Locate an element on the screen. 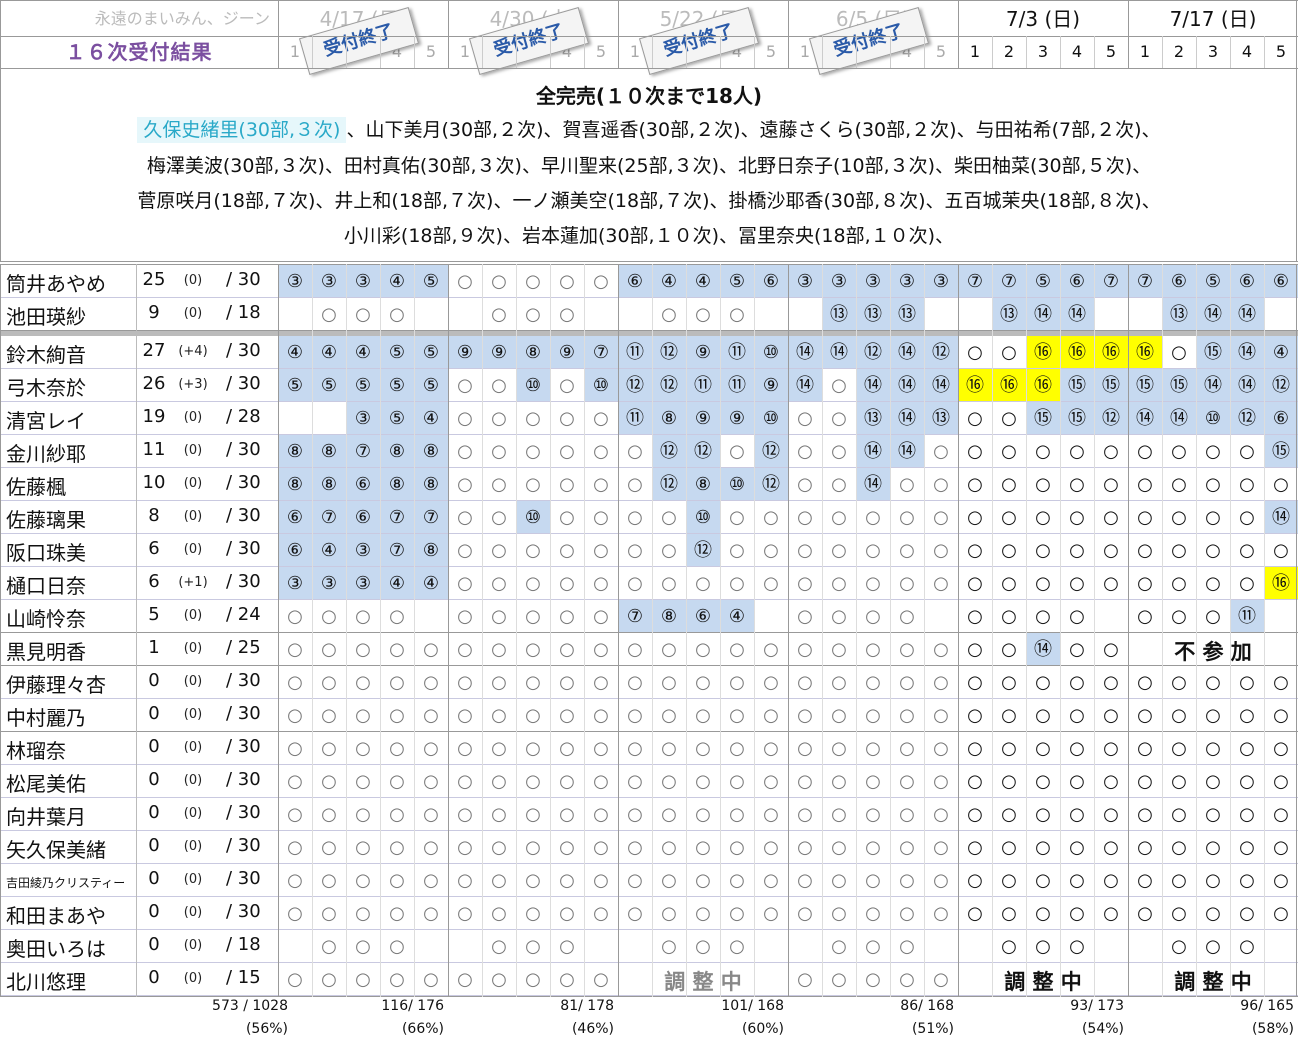 This screenshot has width=1298, height=1039. slot-taken: ⑧ is located at coordinates (295, 484).